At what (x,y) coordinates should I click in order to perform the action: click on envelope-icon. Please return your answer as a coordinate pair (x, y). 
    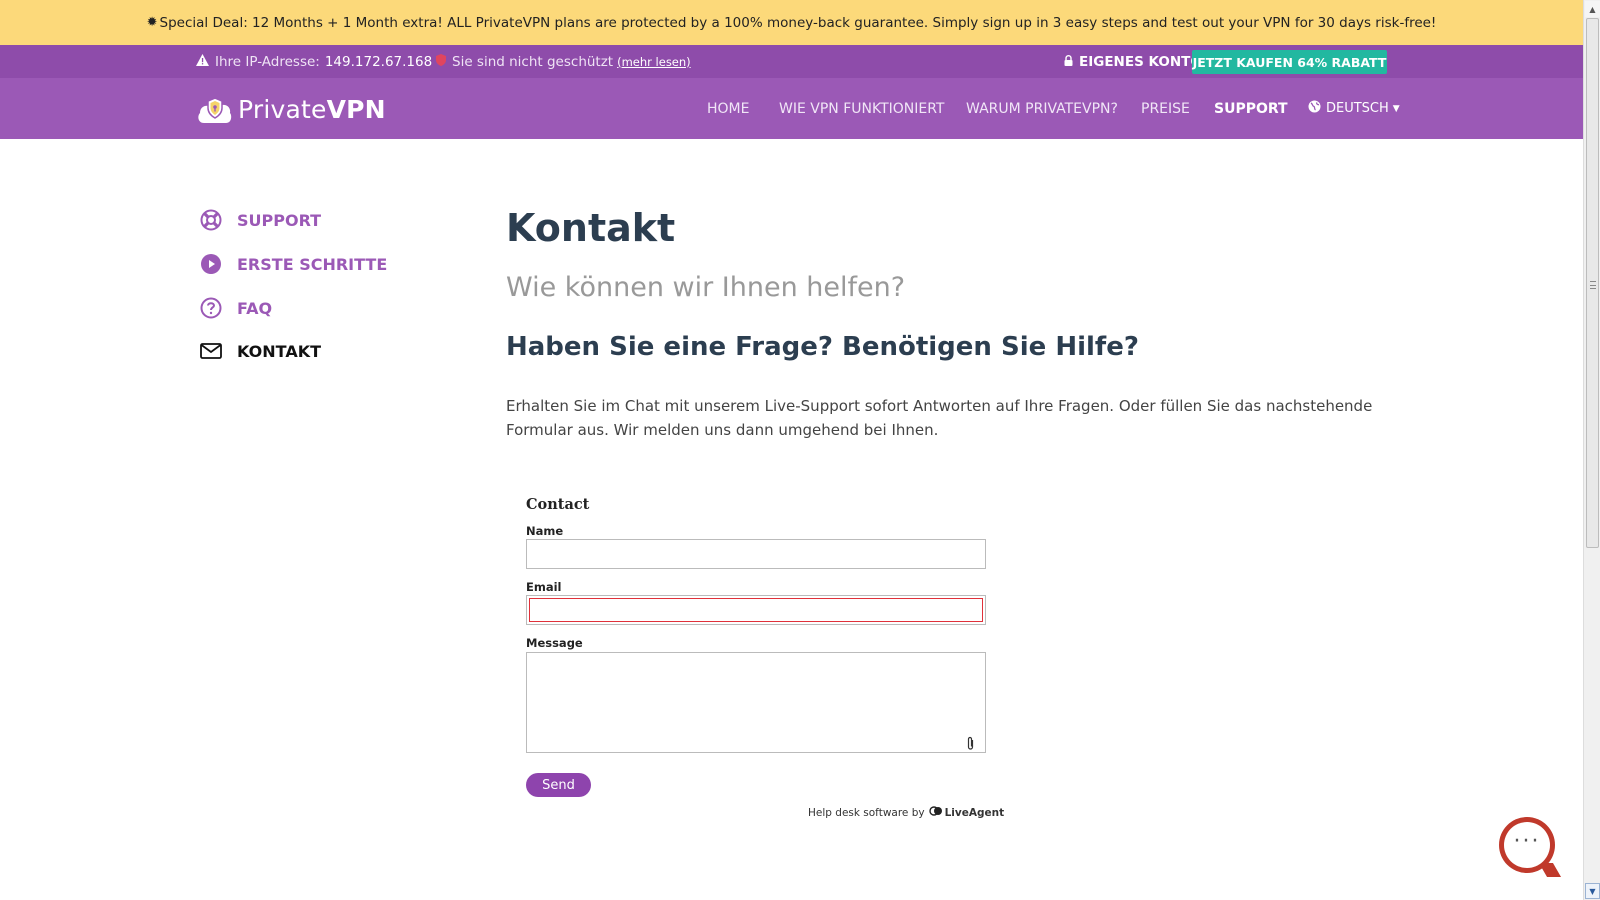
    Looking at the image, I should click on (211, 351).